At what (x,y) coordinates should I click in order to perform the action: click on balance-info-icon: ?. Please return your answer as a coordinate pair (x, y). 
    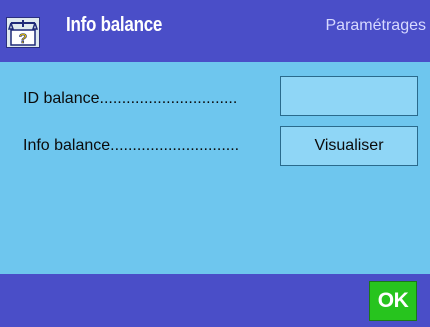
    Looking at the image, I should click on (23, 32).